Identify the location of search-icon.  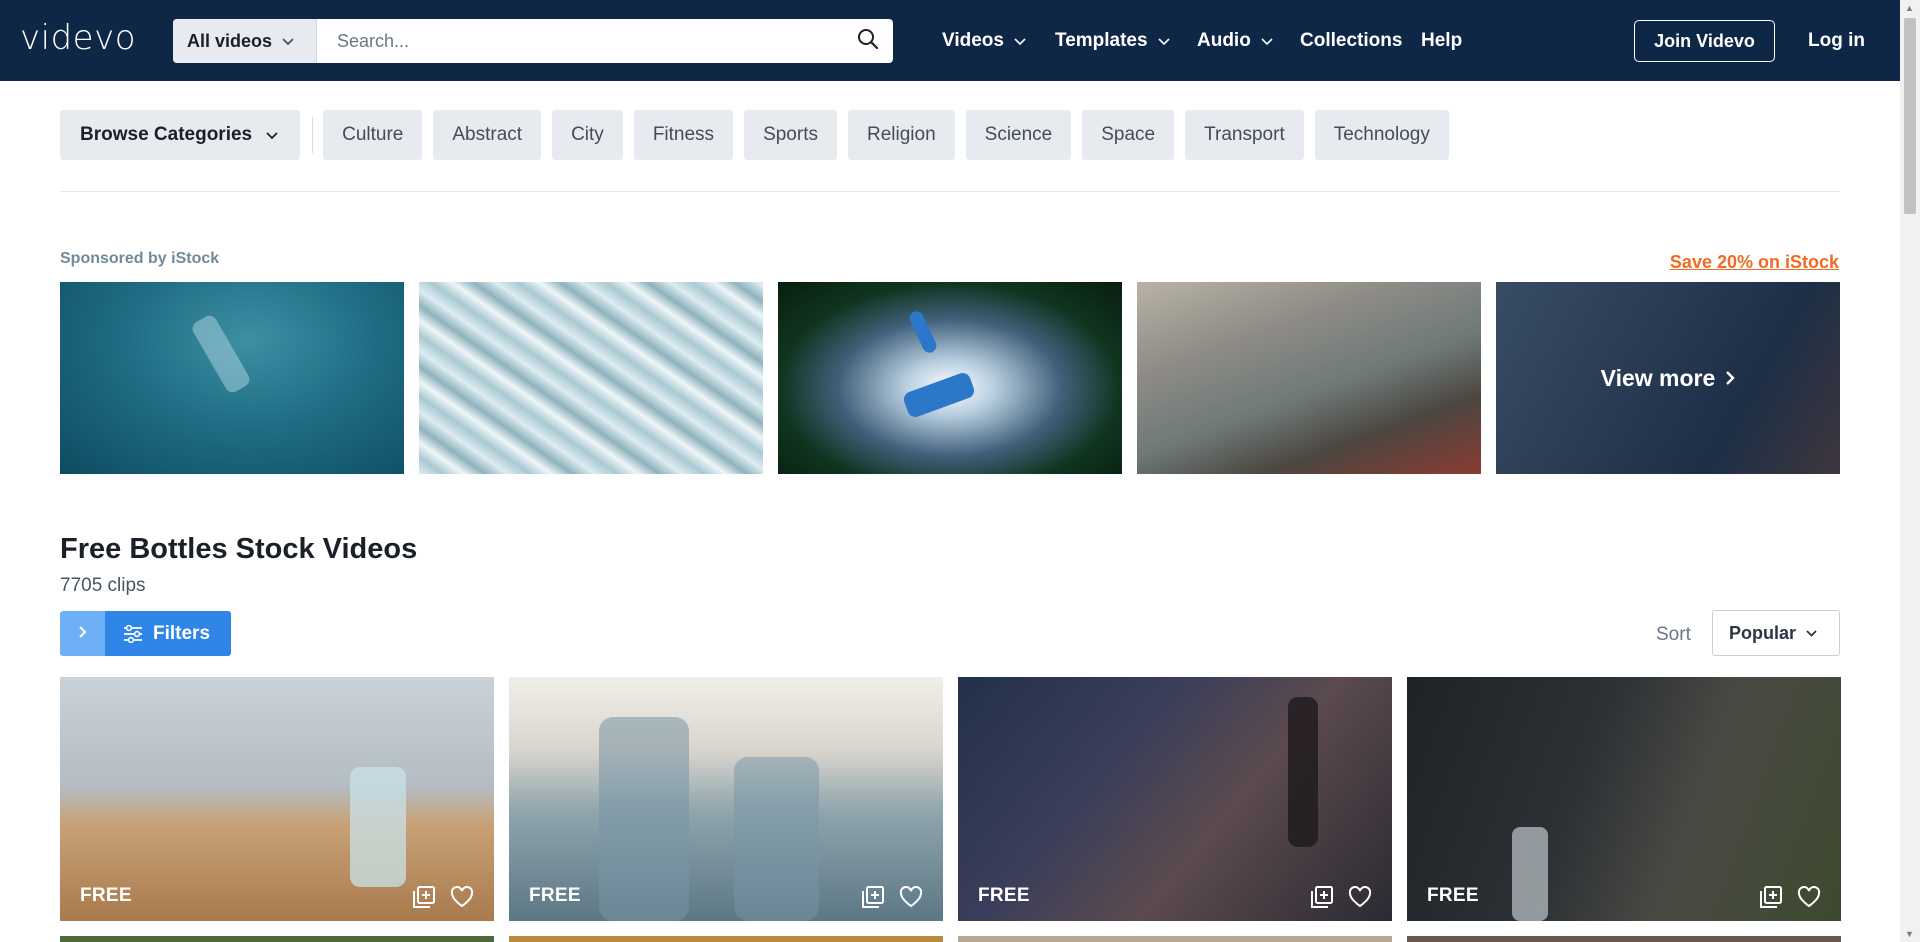
(868, 41).